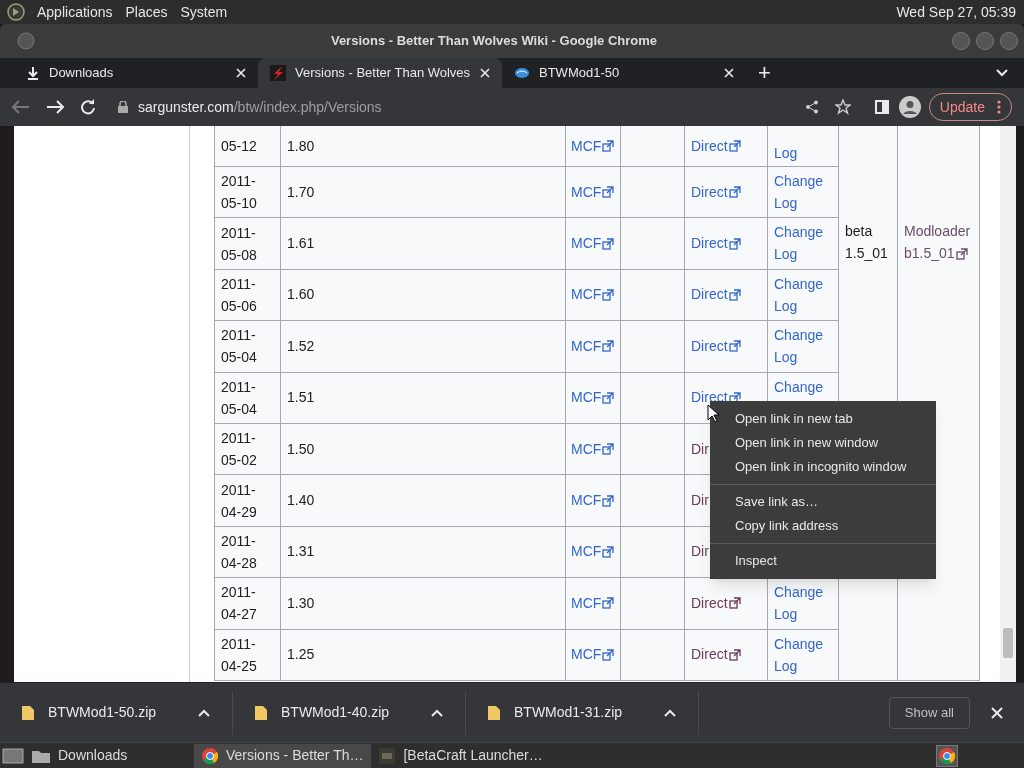 This screenshot has width=1024, height=768. I want to click on download-icon, so click(33, 73).